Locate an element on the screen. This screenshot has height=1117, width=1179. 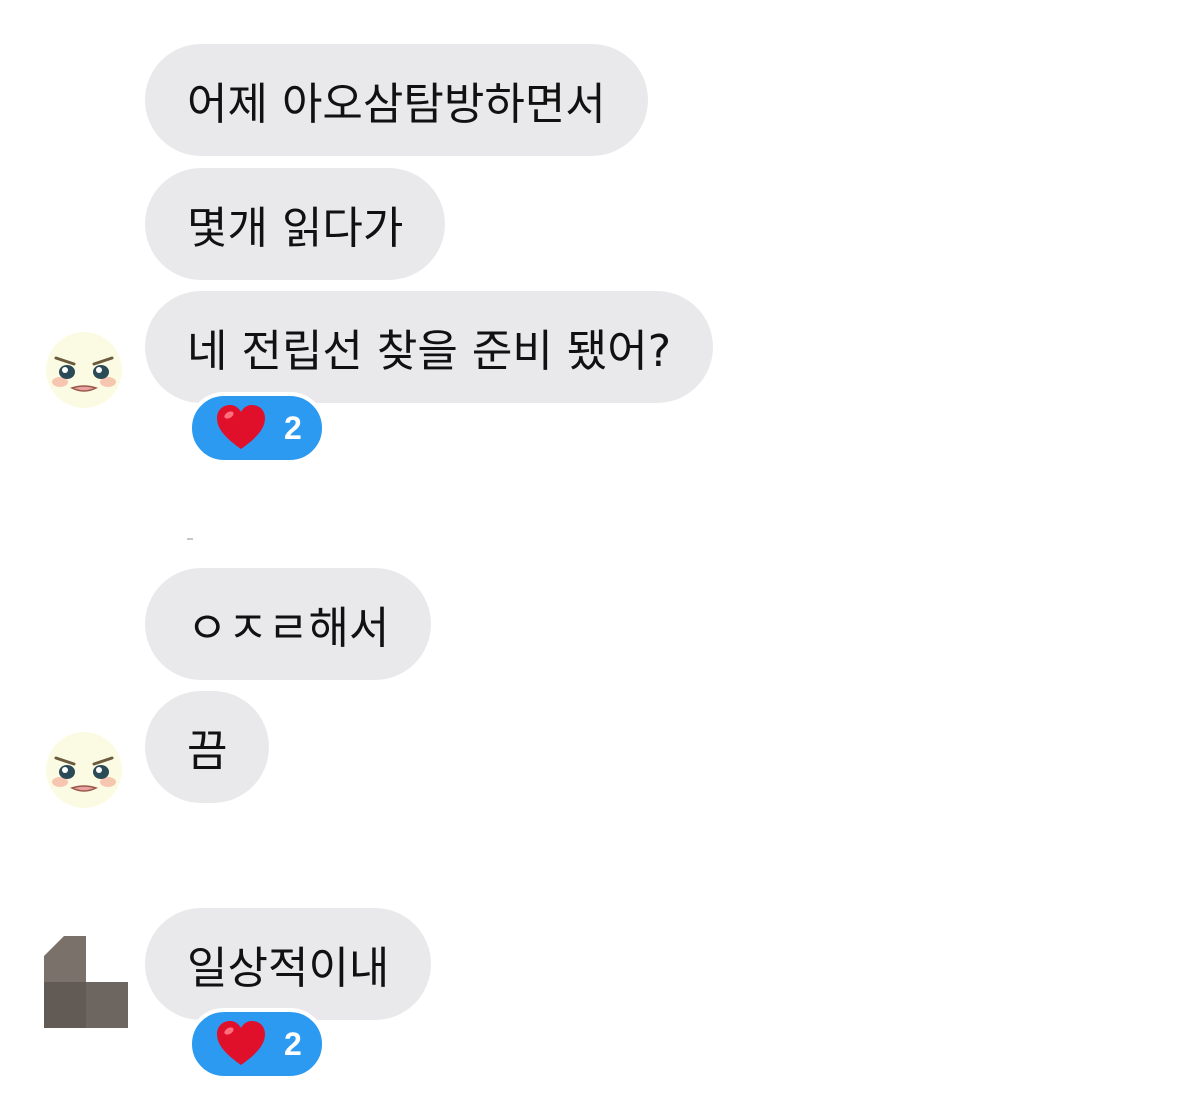
message-text: 몇개 읽다가 is located at coordinates (295, 228).